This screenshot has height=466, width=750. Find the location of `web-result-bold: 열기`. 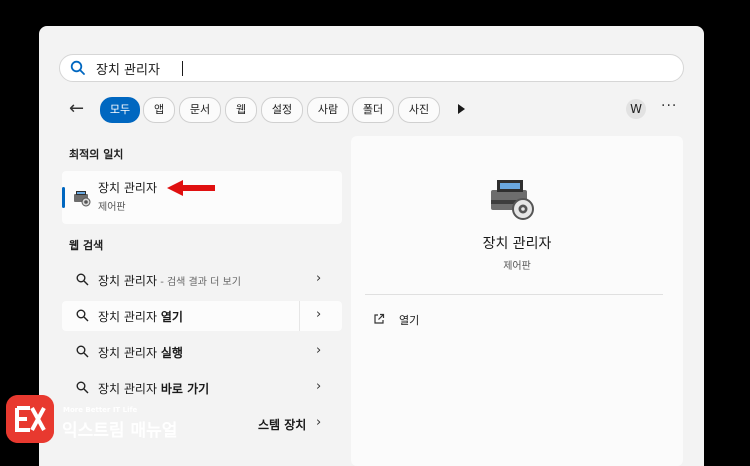

web-result-bold: 열기 is located at coordinates (171, 317).